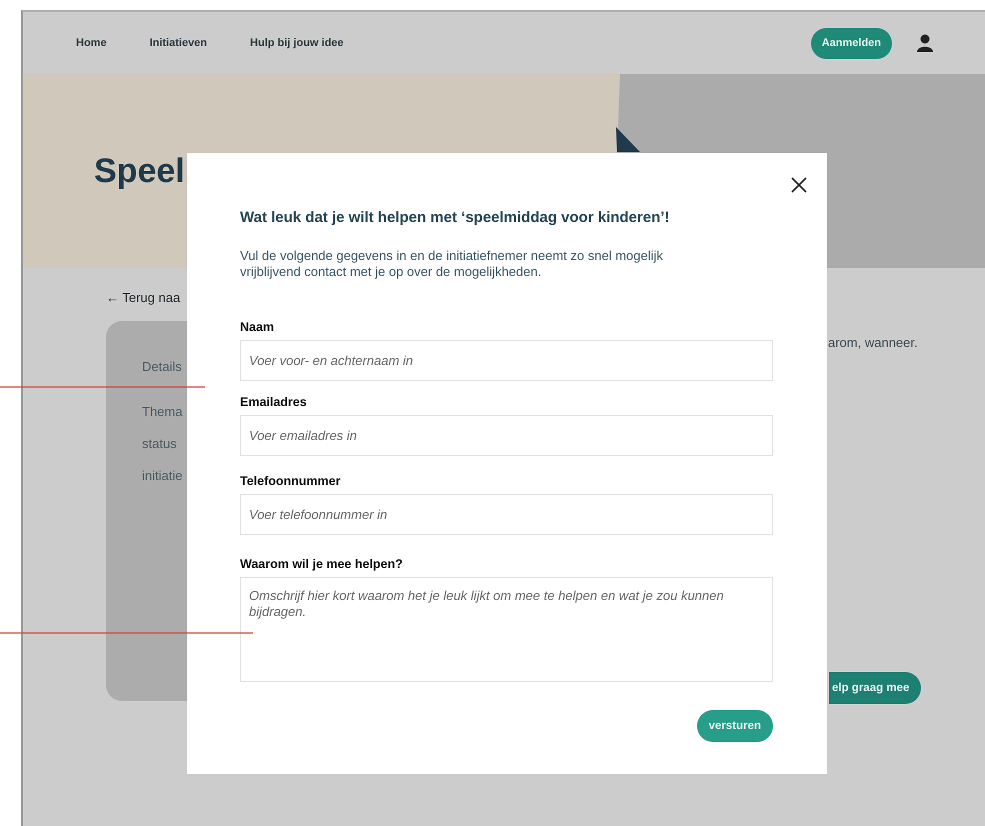 The height and width of the screenshot is (826, 985). I want to click on close-icon, so click(799, 185).